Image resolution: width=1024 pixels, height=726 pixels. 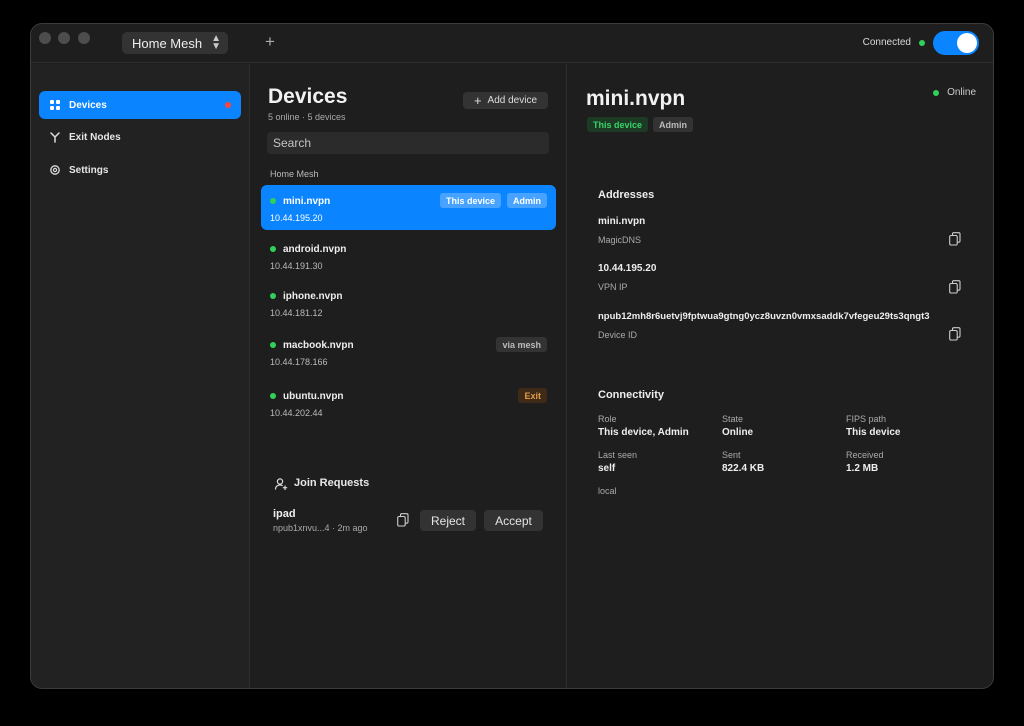 I want to click on connection-status-label: Connected, so click(x=886, y=42).